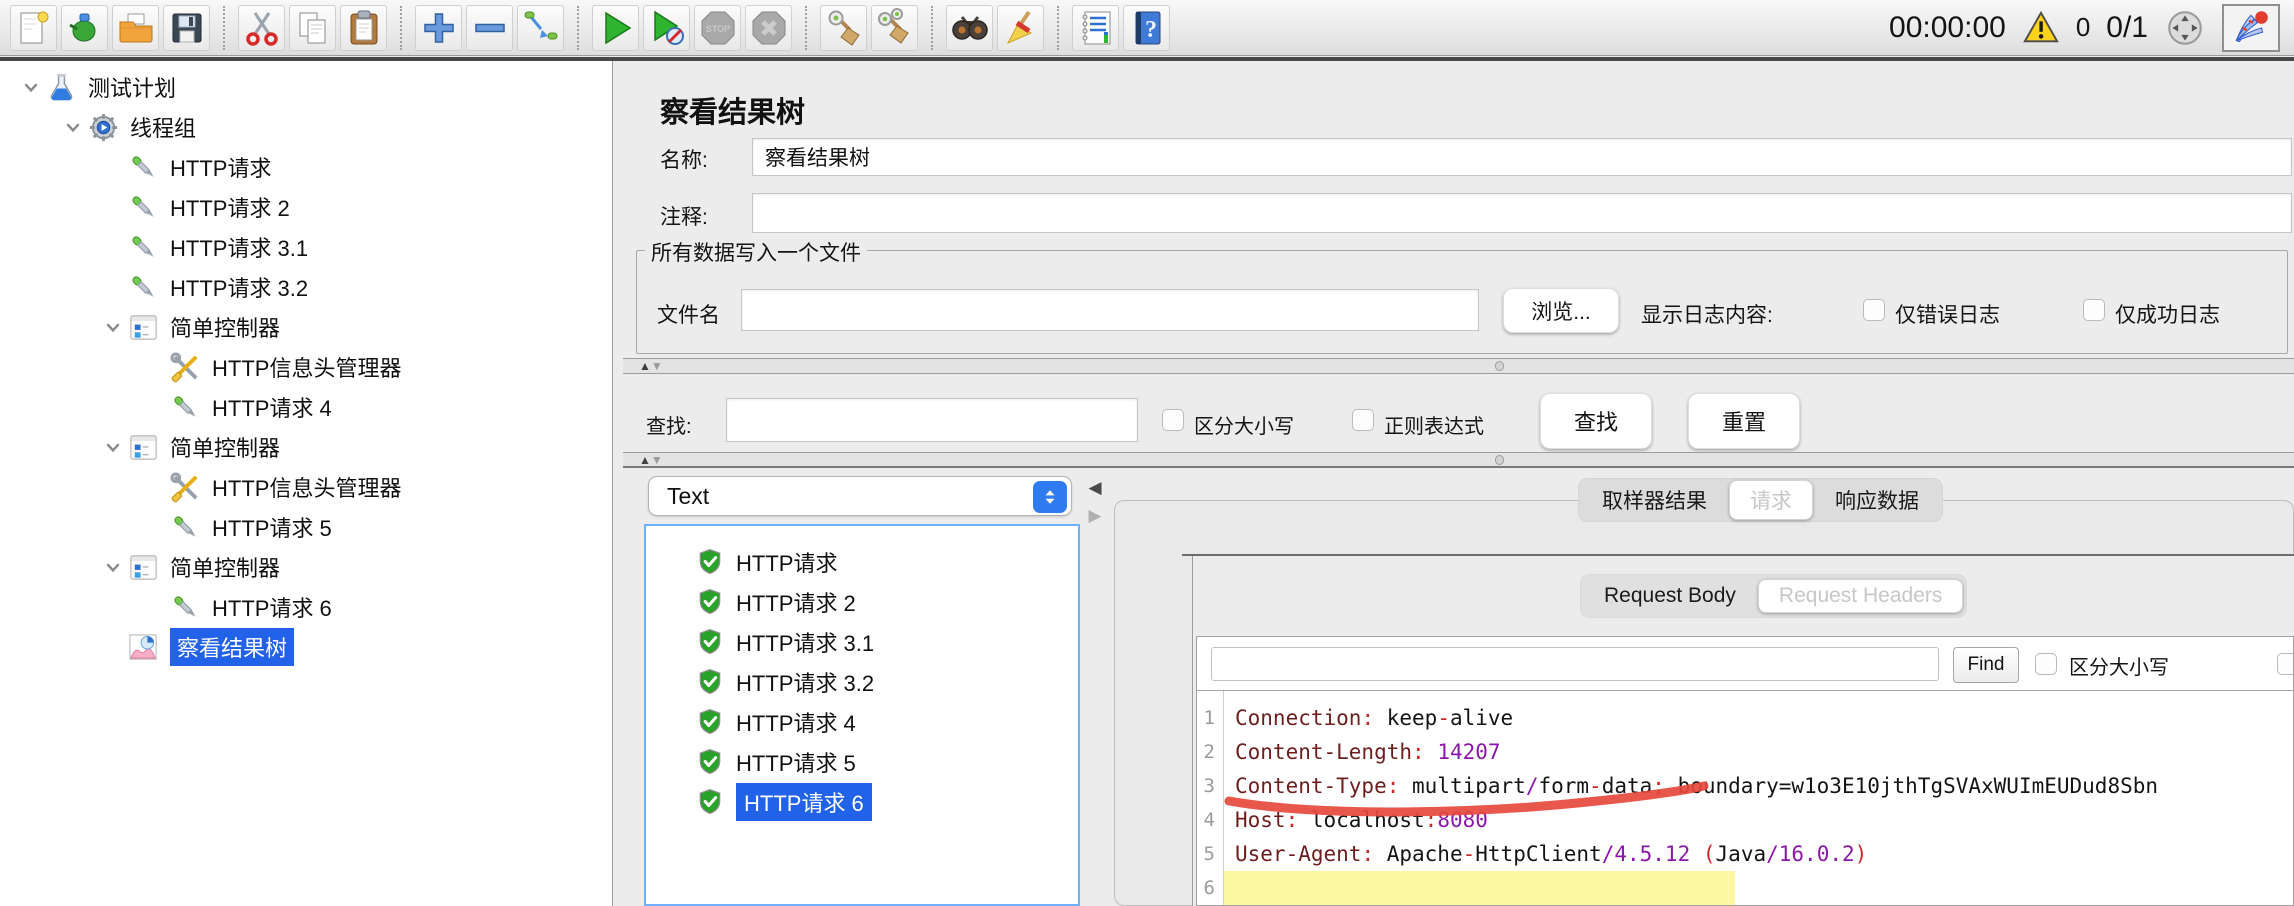 The height and width of the screenshot is (906, 2294). I want to click on errors-only-checkbox, so click(1874, 310).